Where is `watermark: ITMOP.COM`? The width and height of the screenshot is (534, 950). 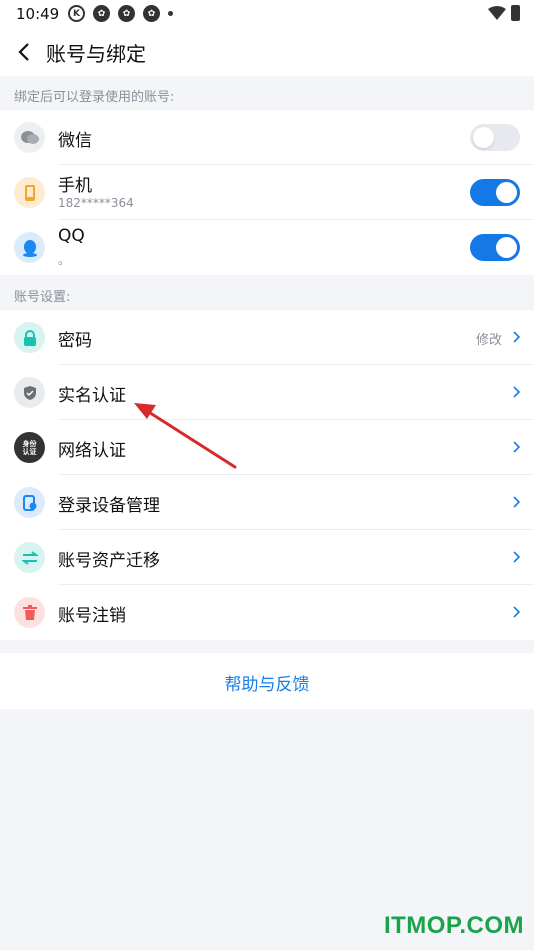
watermark: ITMOP.COM is located at coordinates (453, 925).